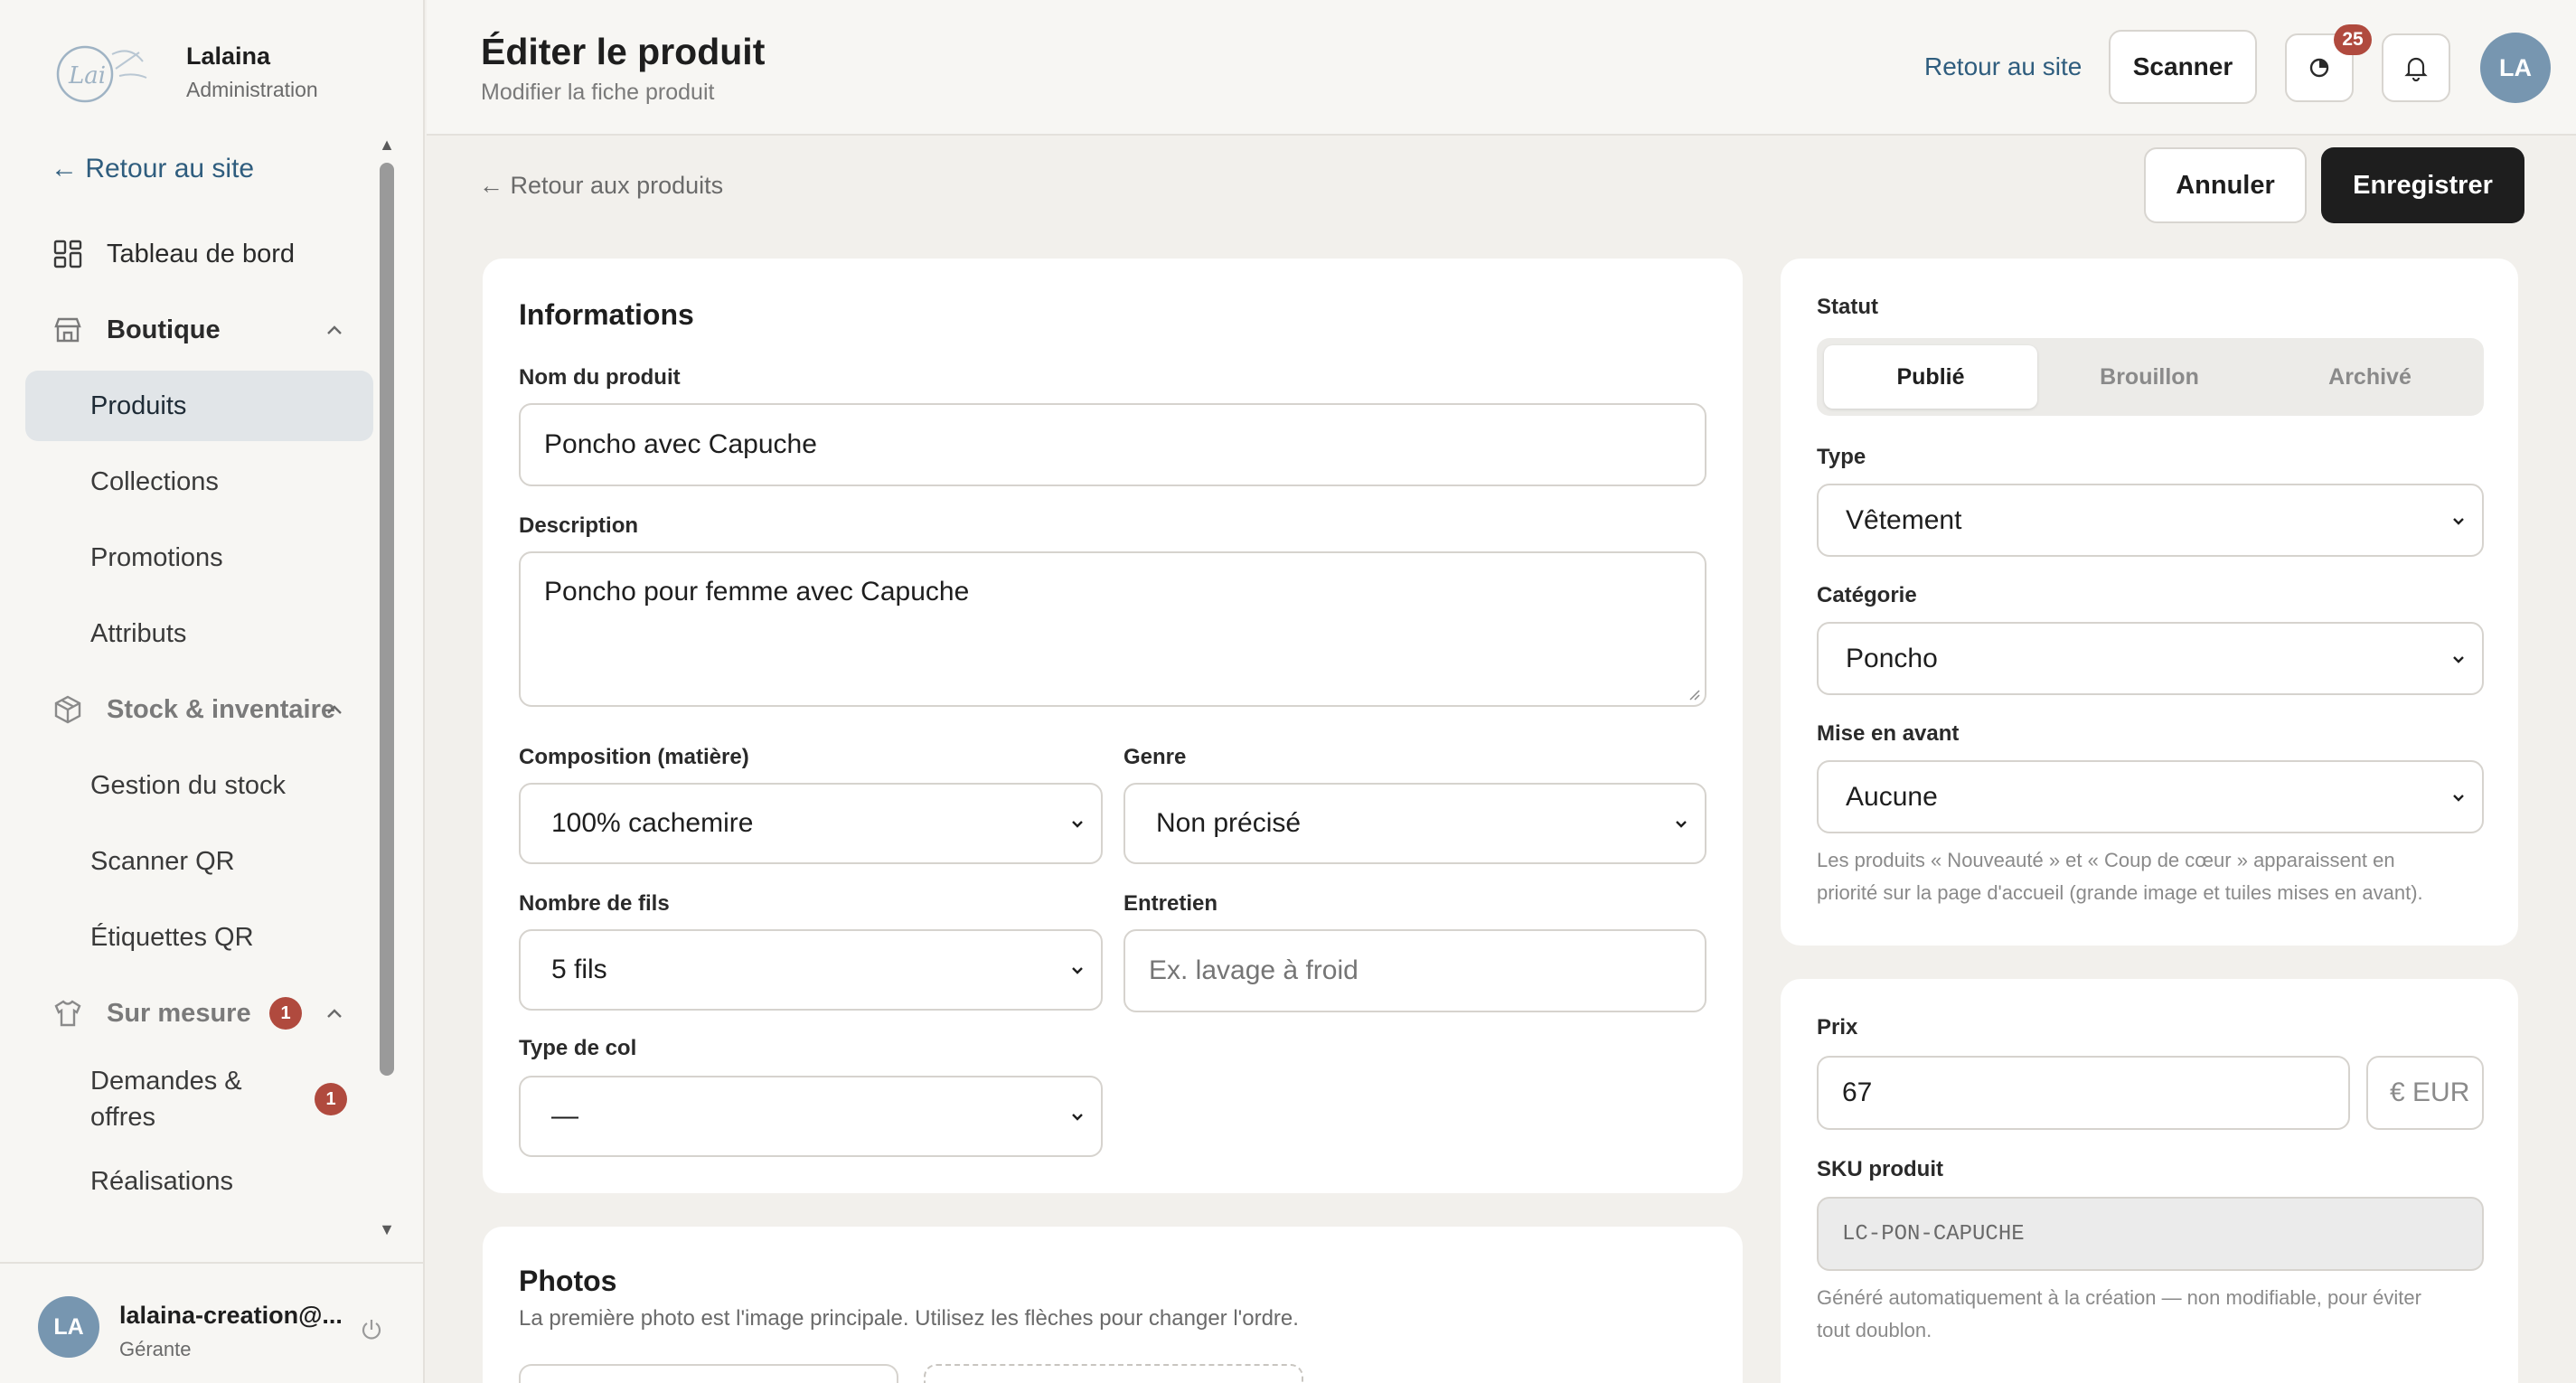  Describe the element at coordinates (161, 1181) in the screenshot. I see `sidebar-item-label: Réalisations` at that location.